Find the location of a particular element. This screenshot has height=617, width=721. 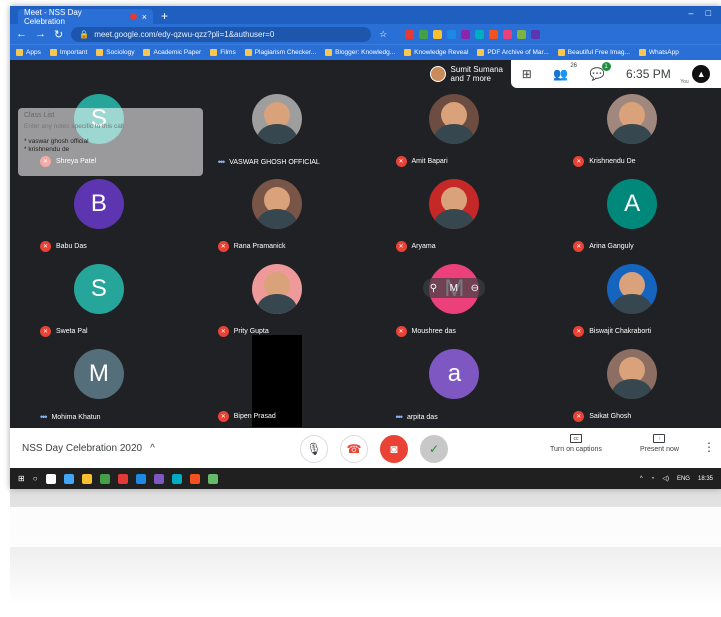

bookmark-item: Films is located at coordinates (223, 52).